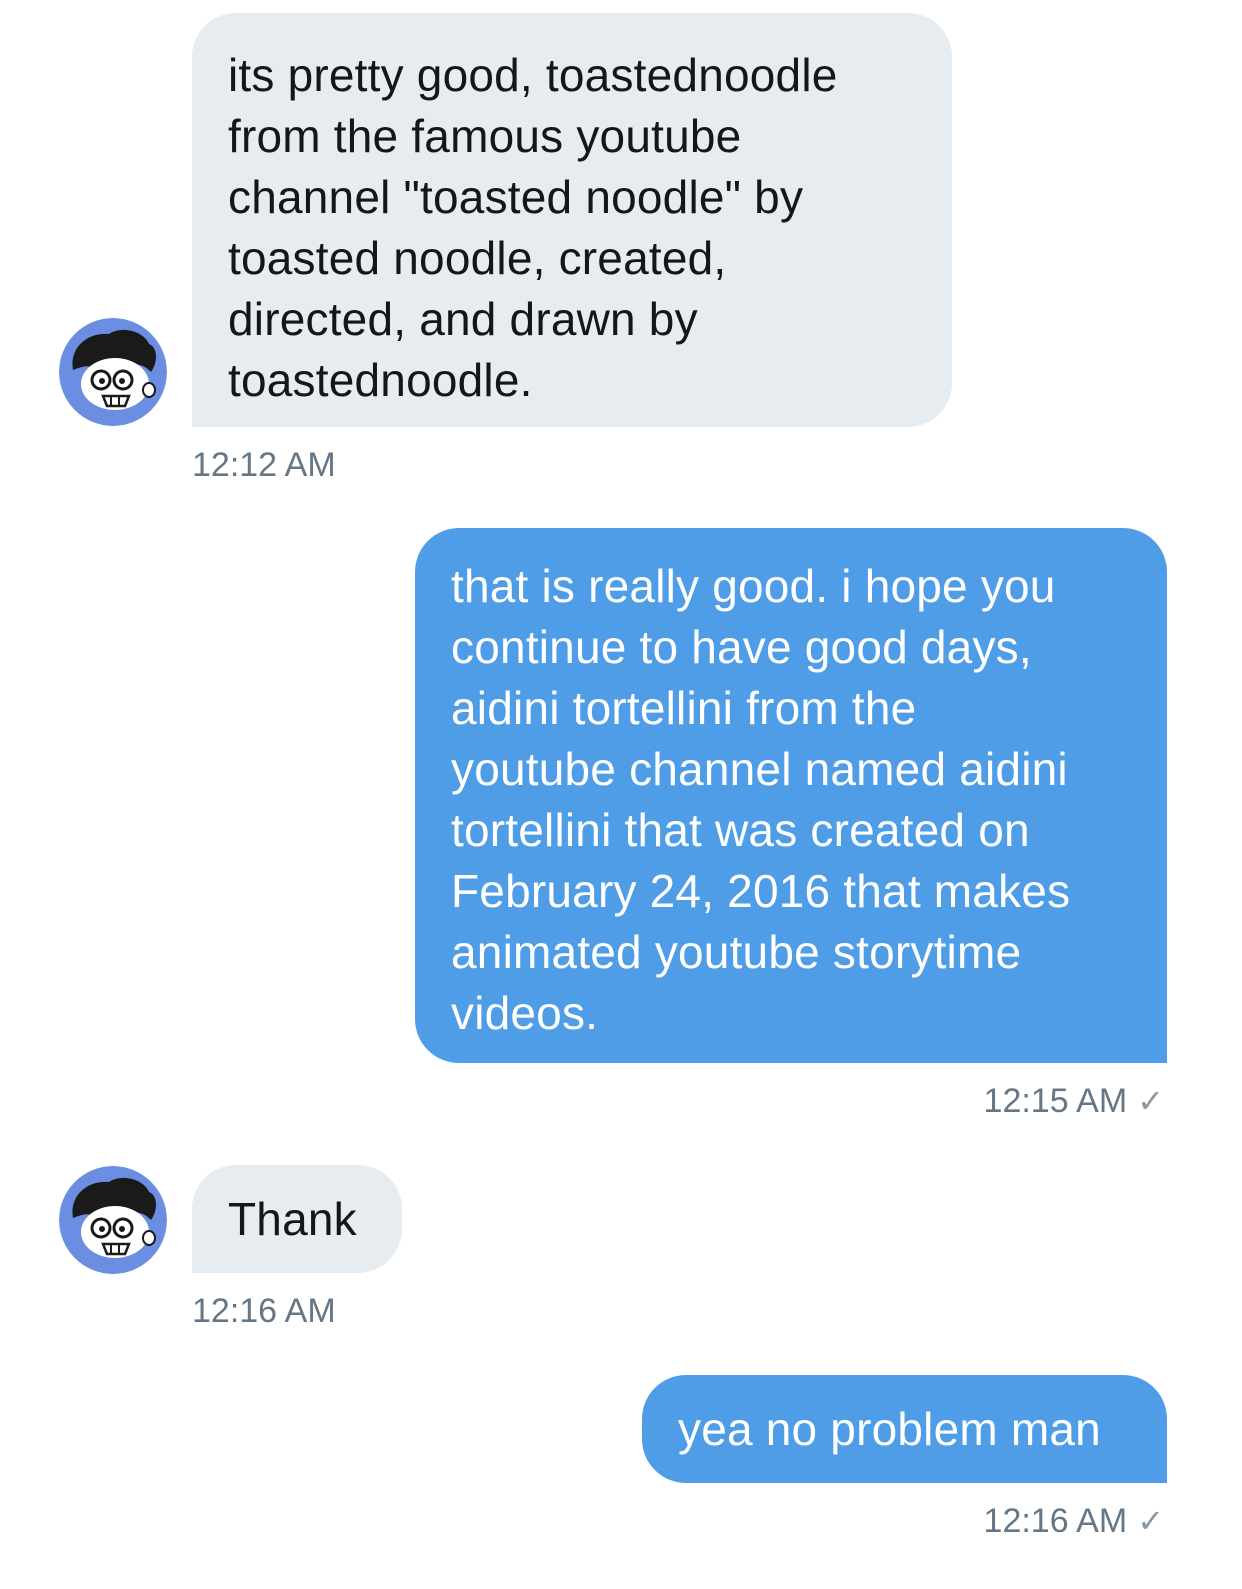 Image resolution: width=1242 pixels, height=1589 pixels. I want to click on message-text-line: toastednoodle., so click(380, 380).